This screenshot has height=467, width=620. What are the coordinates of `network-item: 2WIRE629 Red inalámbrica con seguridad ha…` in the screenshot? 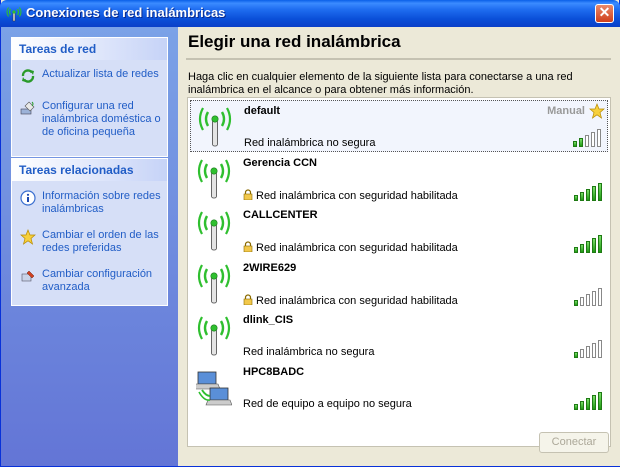 It's located at (399, 284).